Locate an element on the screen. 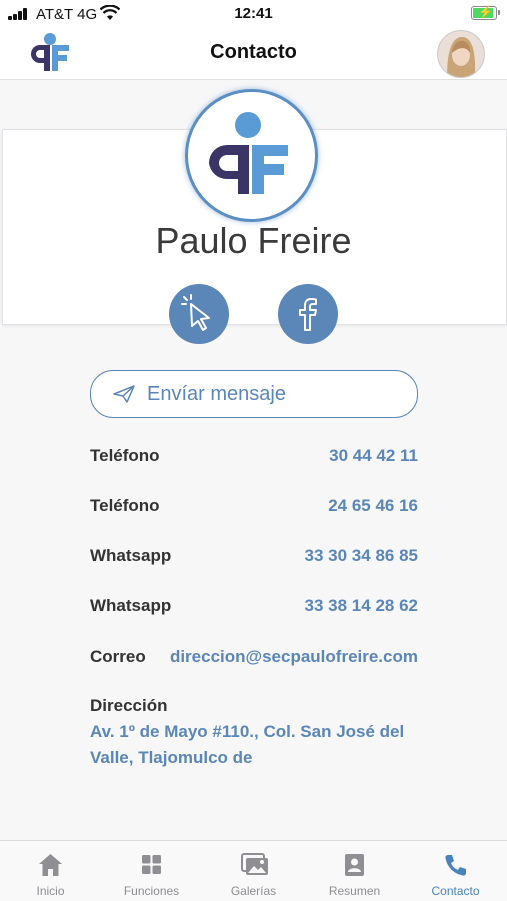 Image resolution: width=507 pixels, height=901 pixels. tab-contacto: Contacto is located at coordinates (455, 871).